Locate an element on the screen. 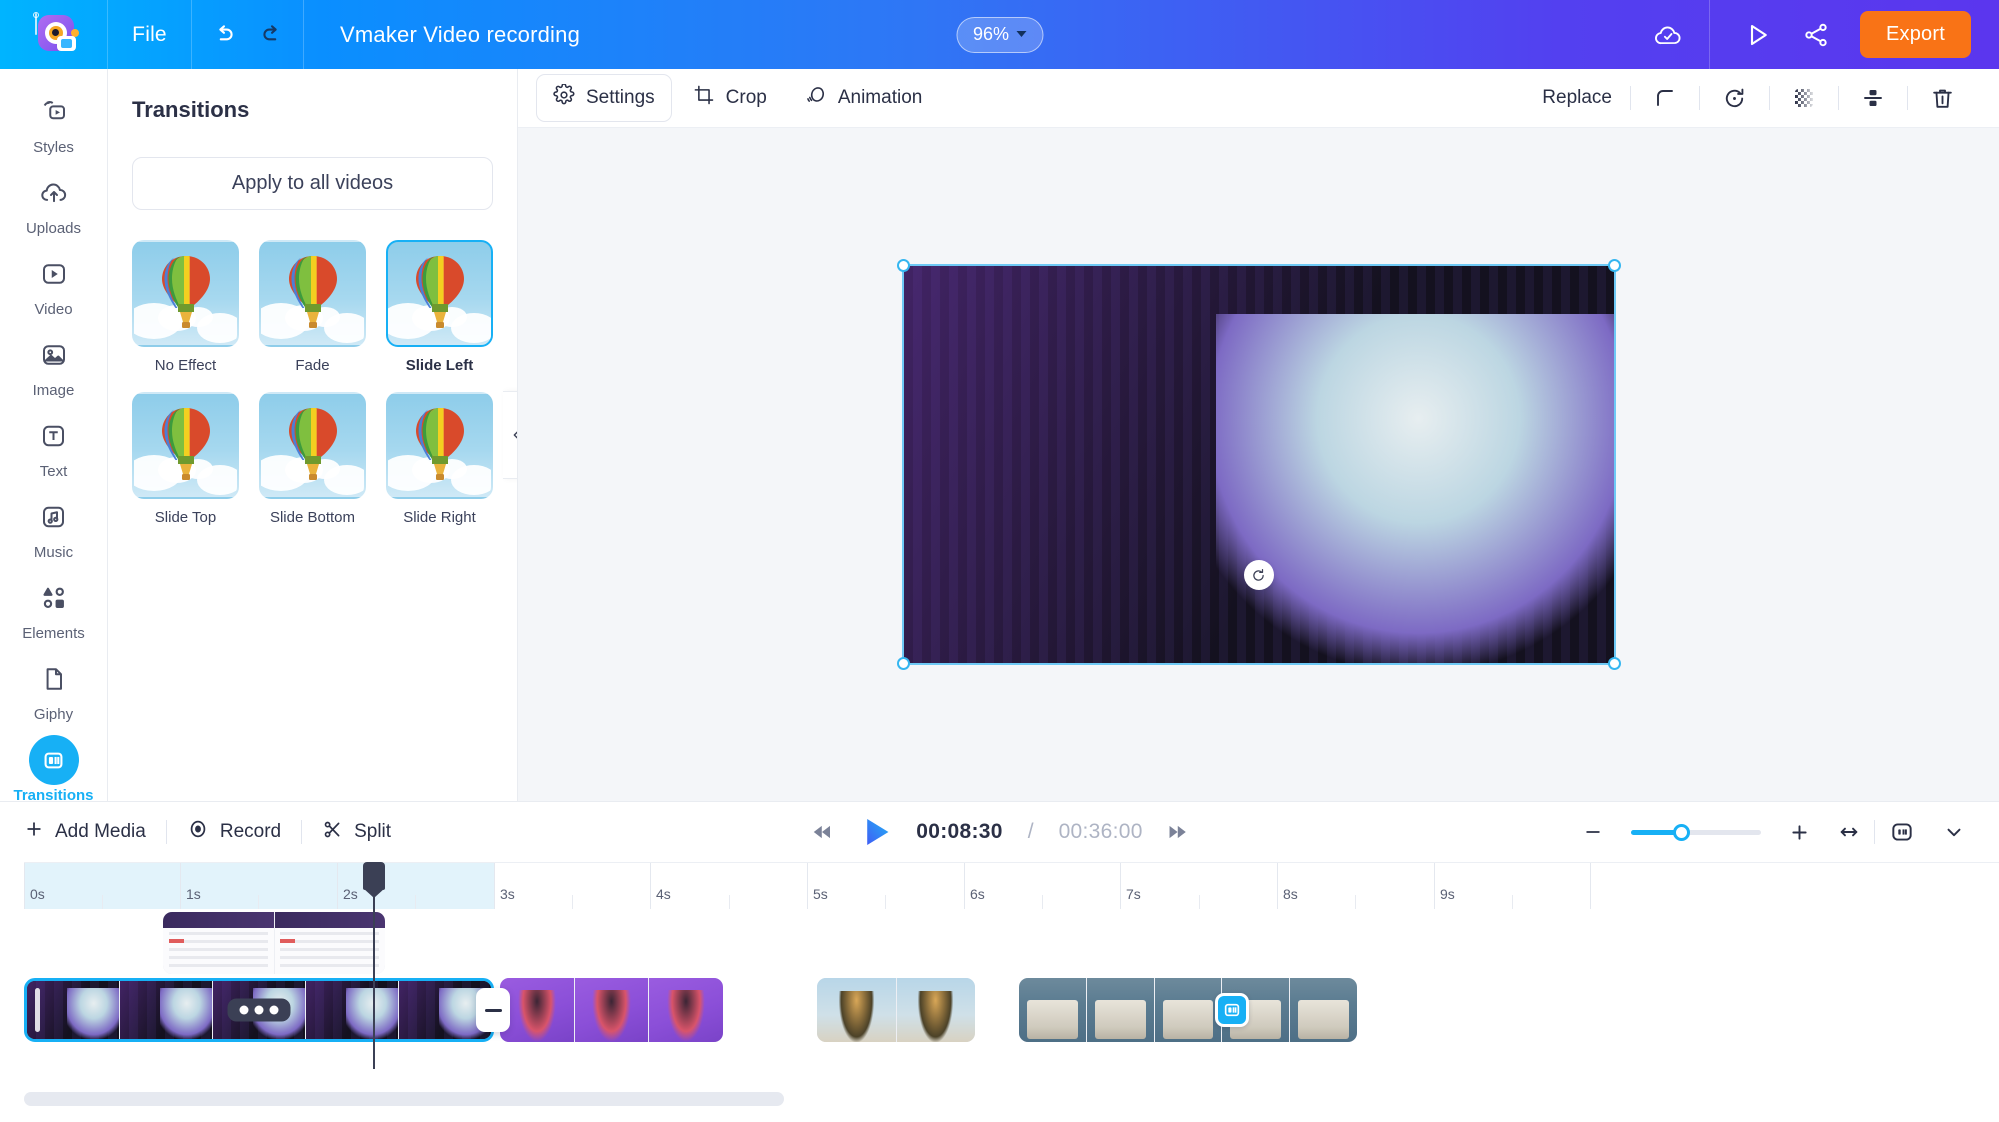 This screenshot has height=1122, width=1999. sidebar-item-styles: Styles is located at coordinates (53, 123).